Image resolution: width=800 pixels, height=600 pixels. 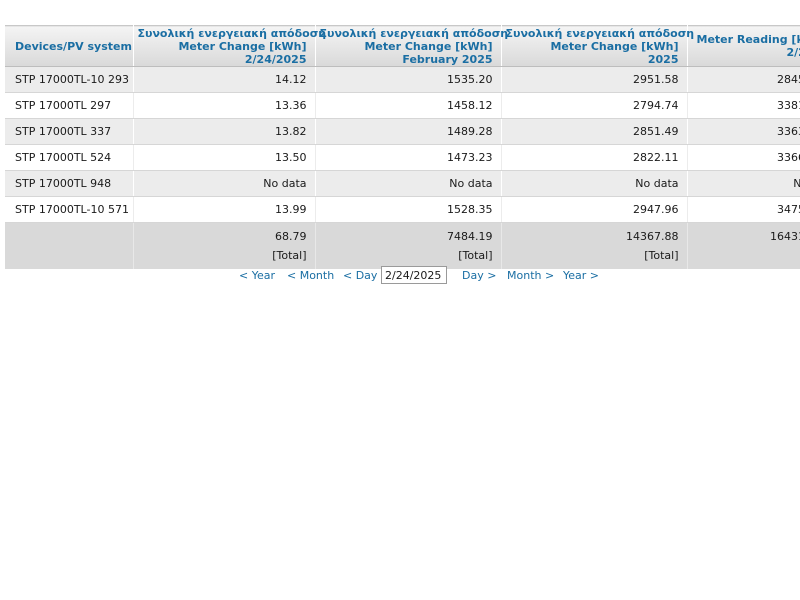 I want to click on device-name: STP 17000TL 337, so click(x=69, y=131).